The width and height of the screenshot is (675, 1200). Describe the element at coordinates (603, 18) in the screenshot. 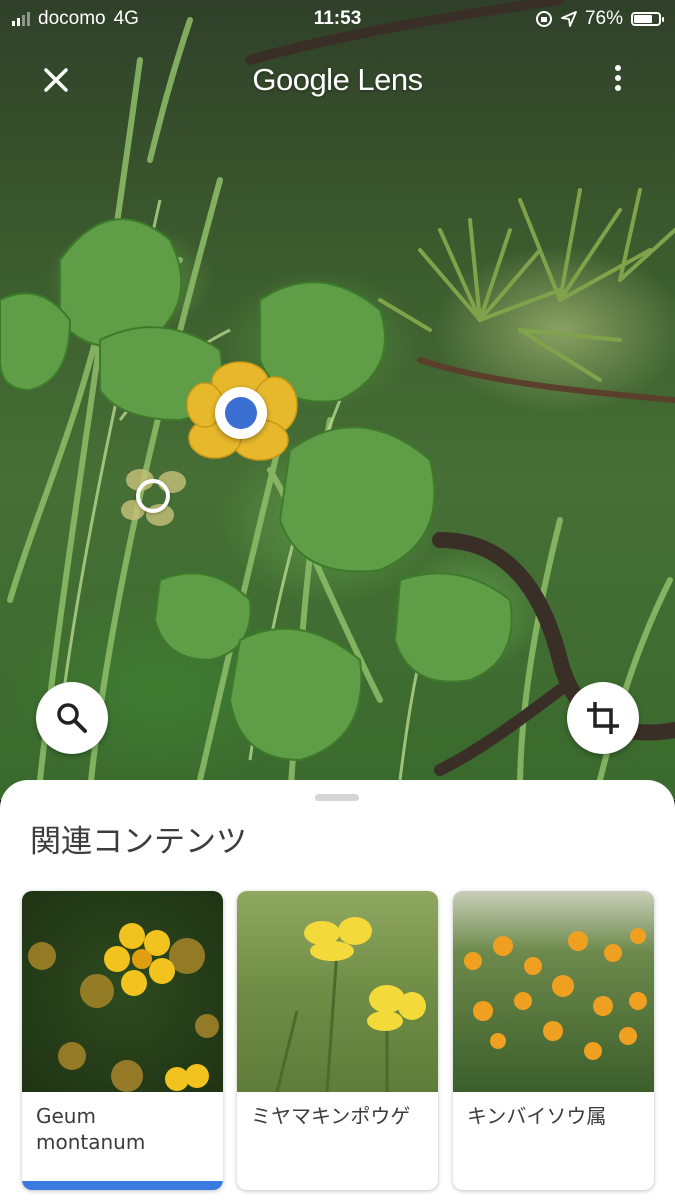

I see `battery-percent: 76%` at that location.